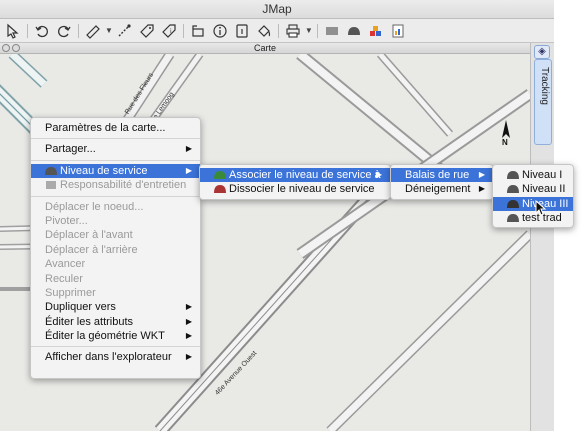 The image size is (585, 431). What do you see at coordinates (542, 52) in the screenshot?
I see `pin-icon: ◈` at bounding box center [542, 52].